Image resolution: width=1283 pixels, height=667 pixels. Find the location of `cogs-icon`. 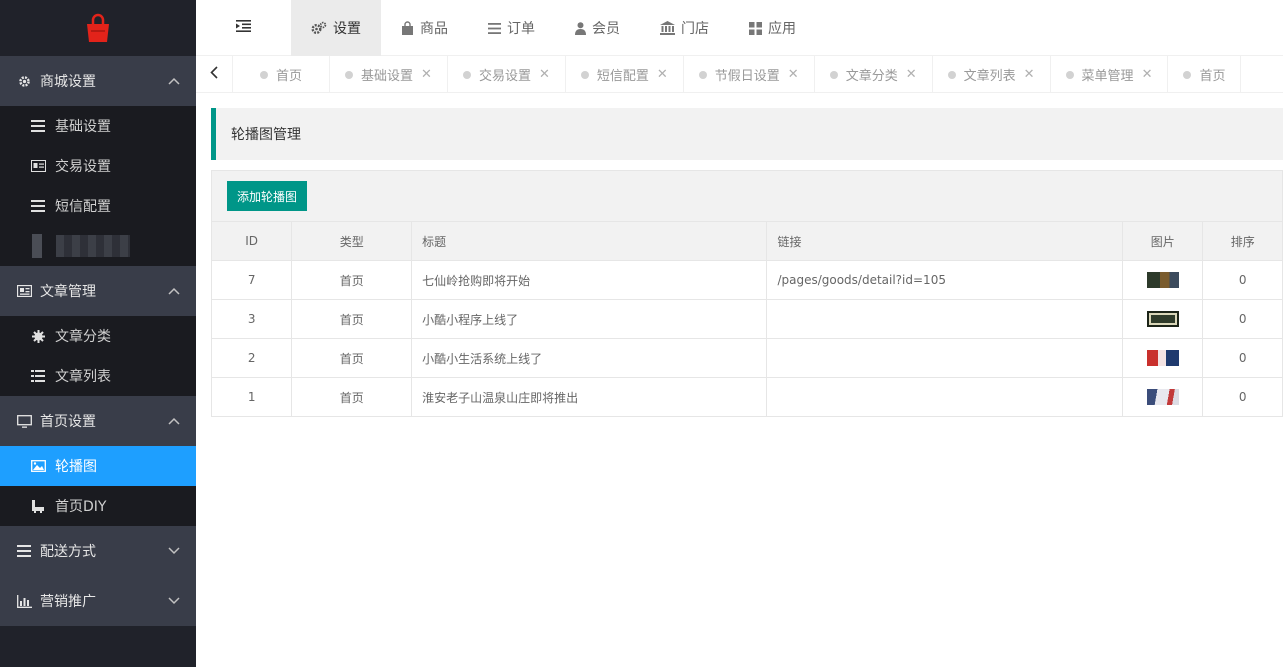

cogs-icon is located at coordinates (319, 28).